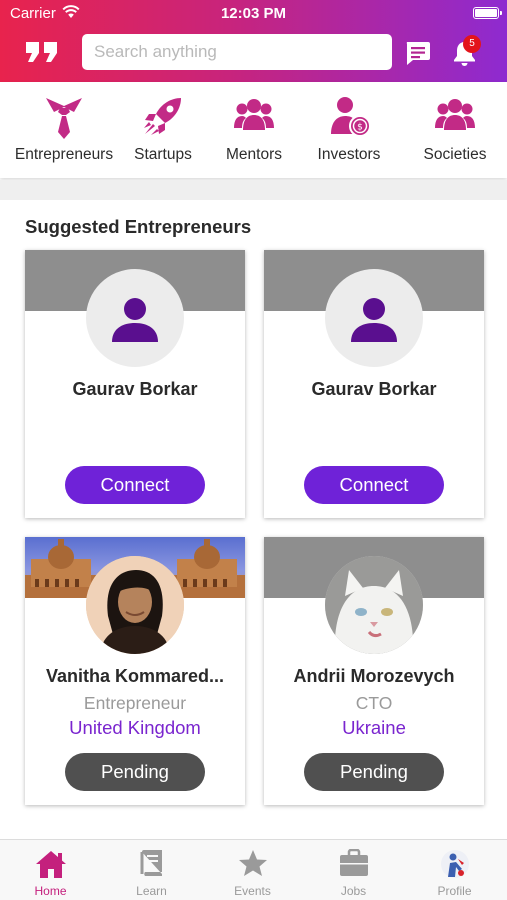 This screenshot has height=900, width=507. I want to click on category-investors: $ Investors, so click(349, 130).